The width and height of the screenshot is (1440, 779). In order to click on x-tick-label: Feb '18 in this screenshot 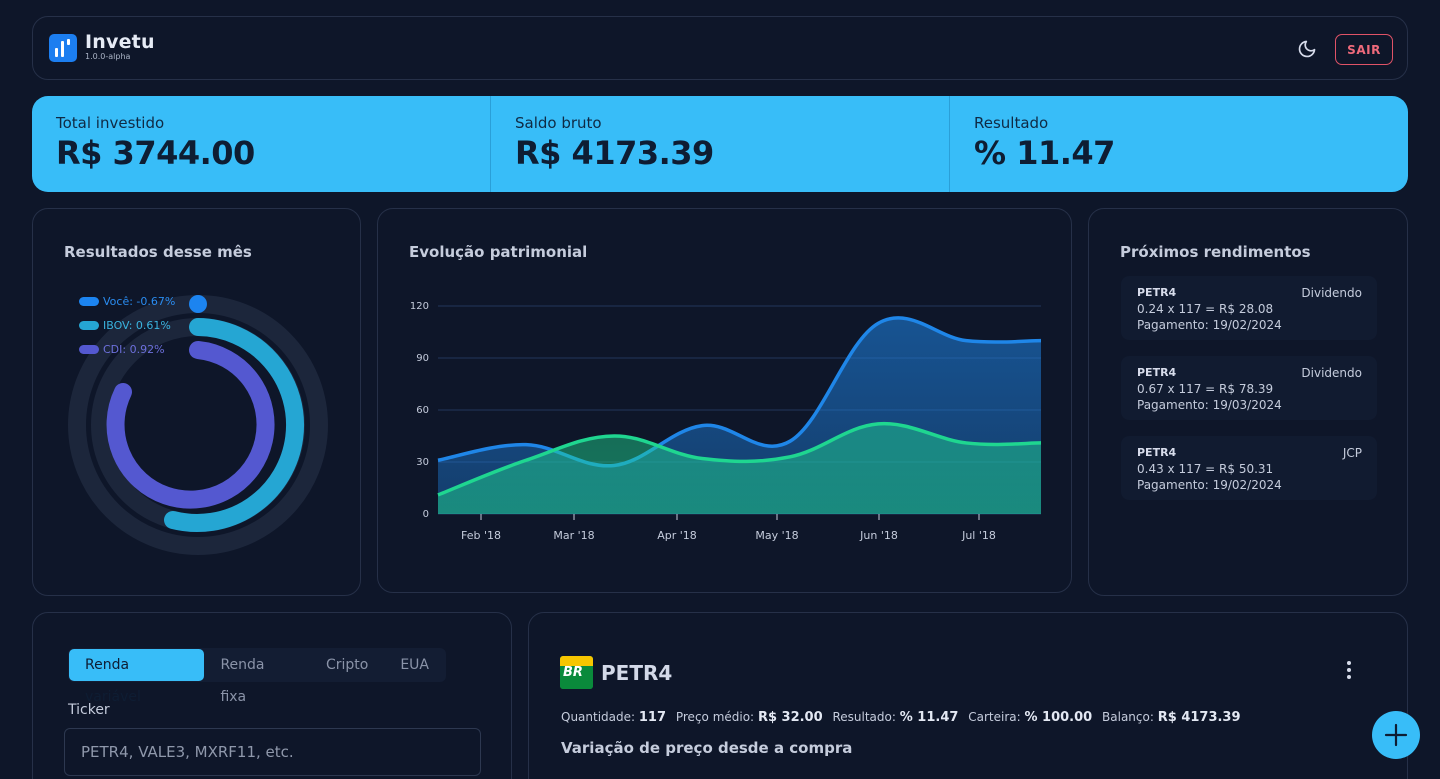, I will do `click(481, 535)`.